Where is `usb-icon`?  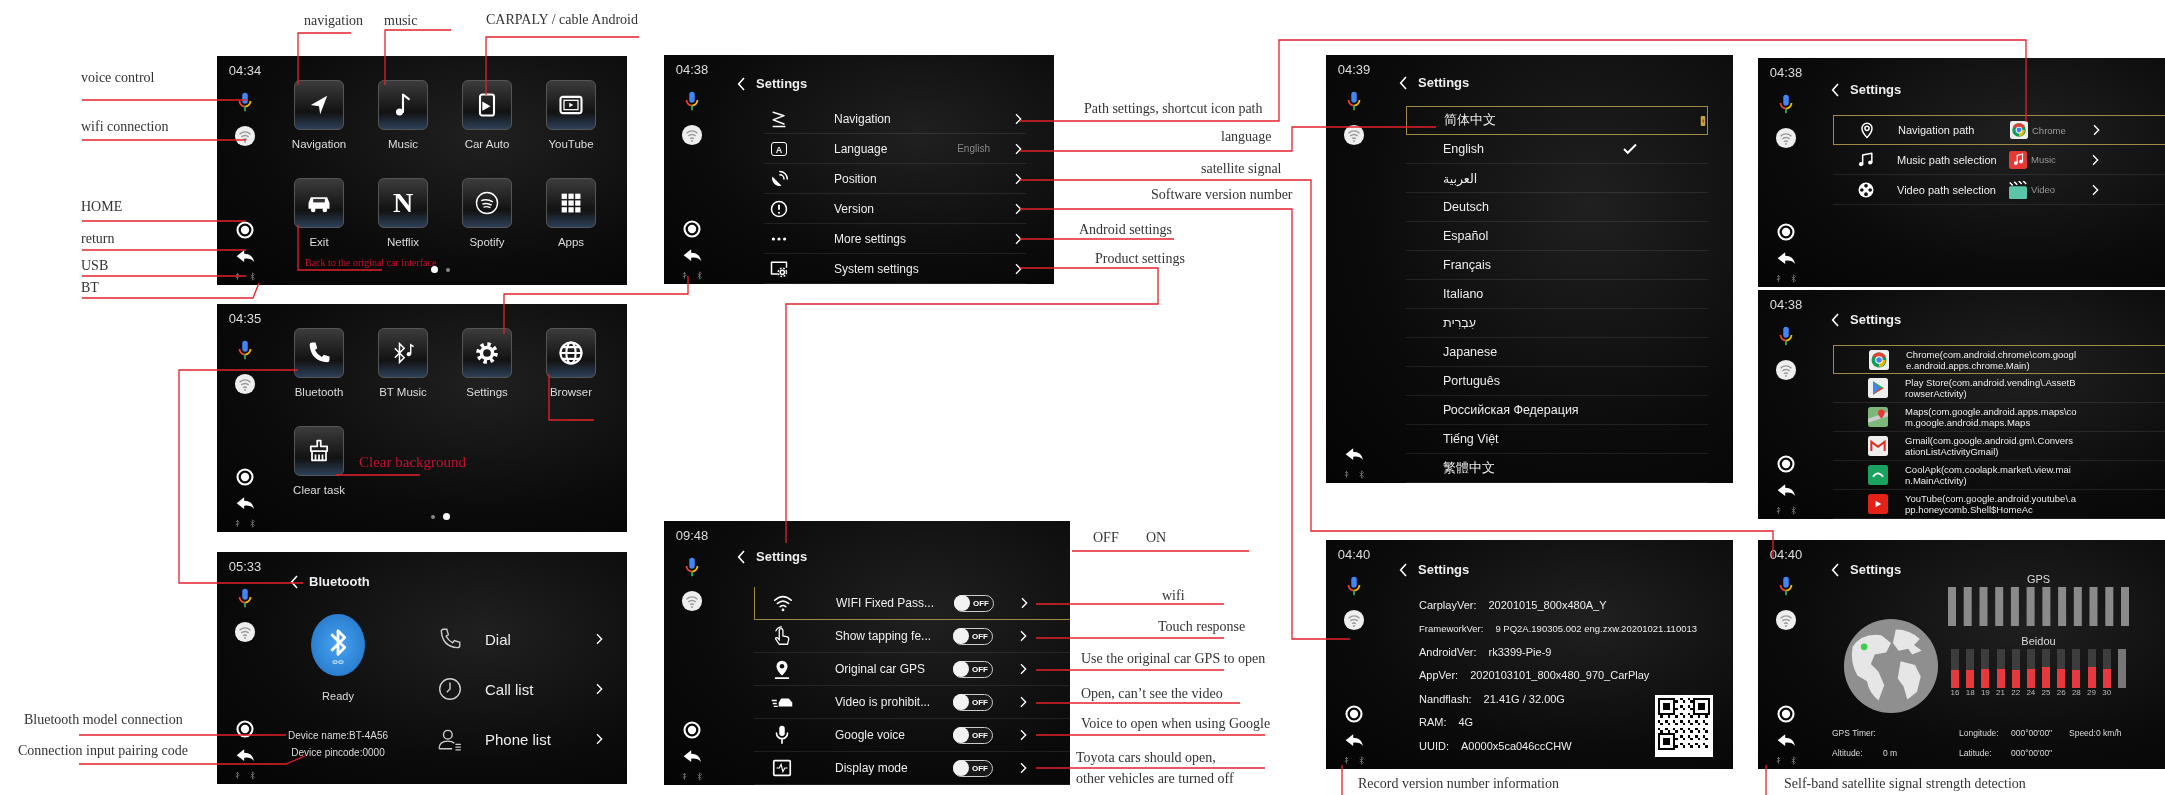
usb-icon is located at coordinates (237, 276).